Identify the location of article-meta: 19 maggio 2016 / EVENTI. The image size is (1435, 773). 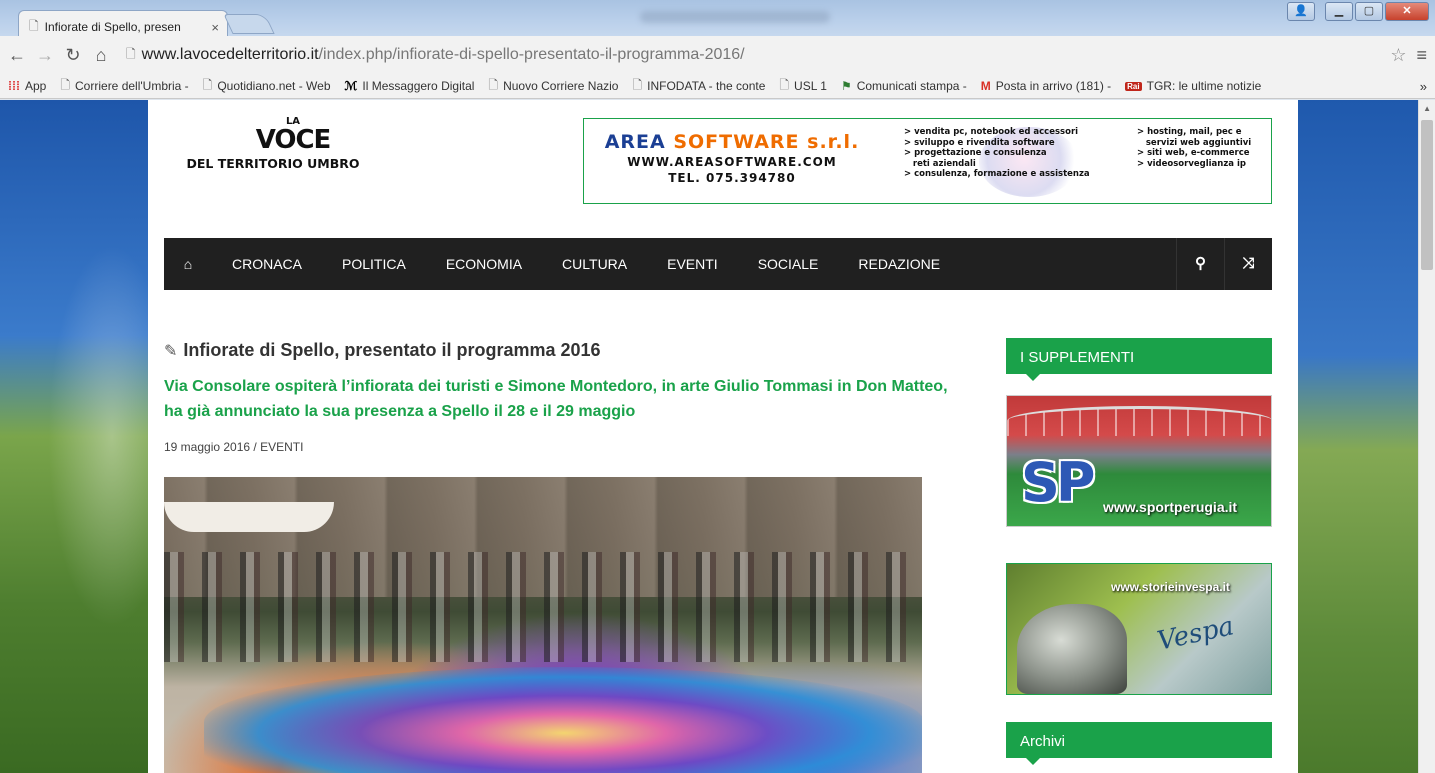
(234, 447).